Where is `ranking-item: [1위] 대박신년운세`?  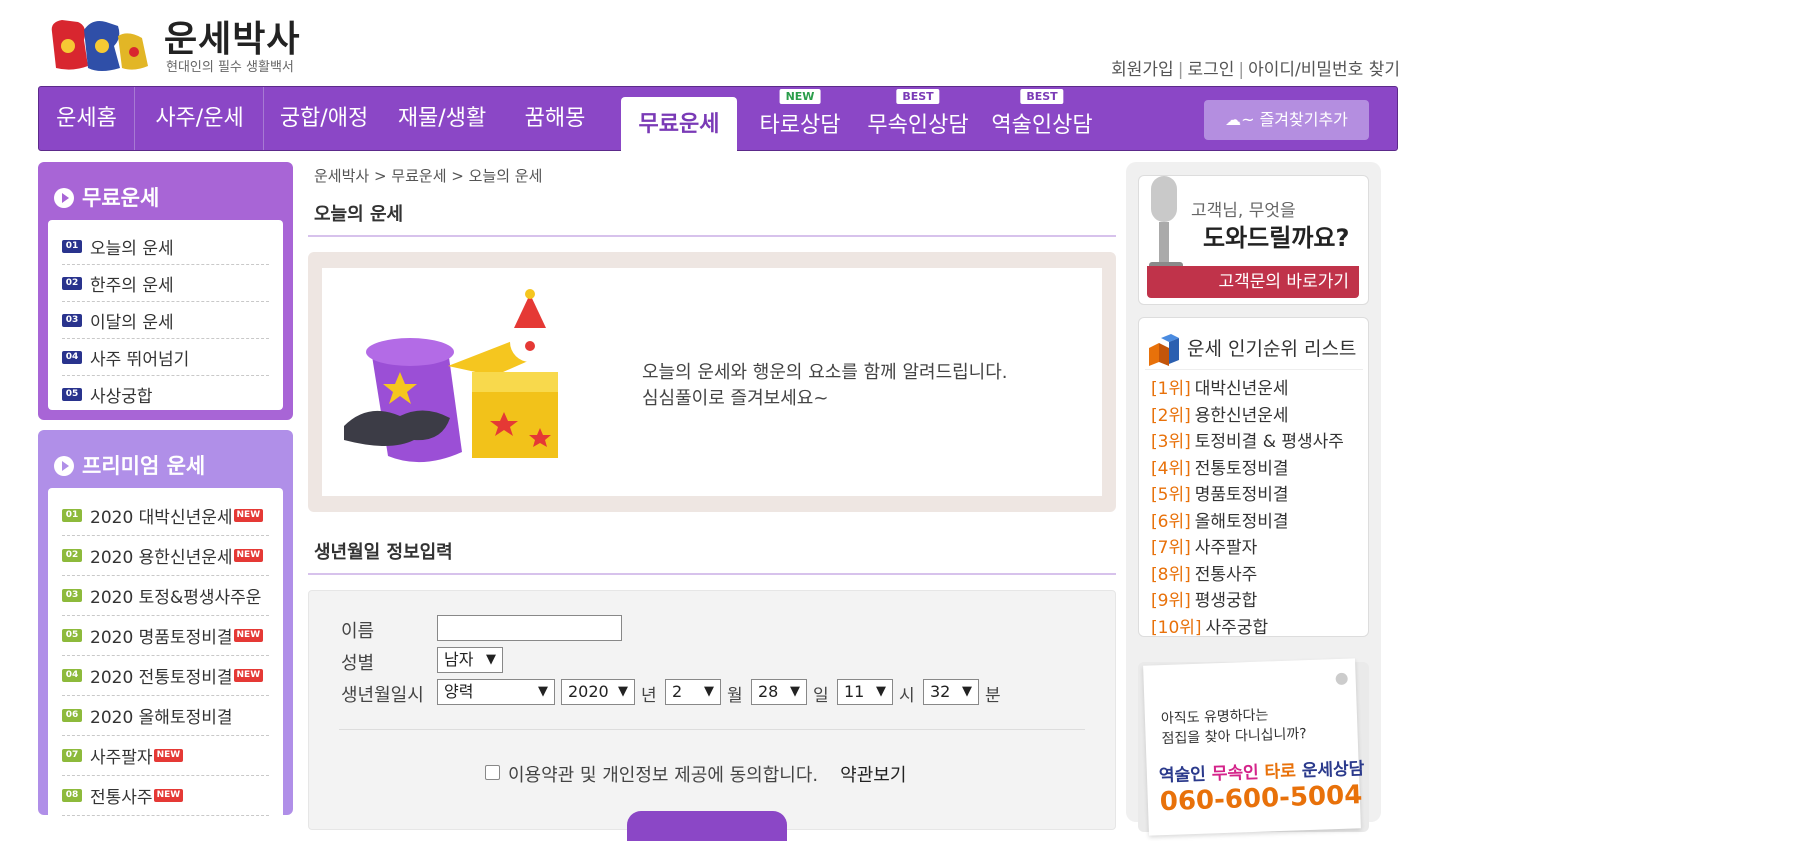
ranking-item: [1위] 대박신년운세 is located at coordinates (1247, 389).